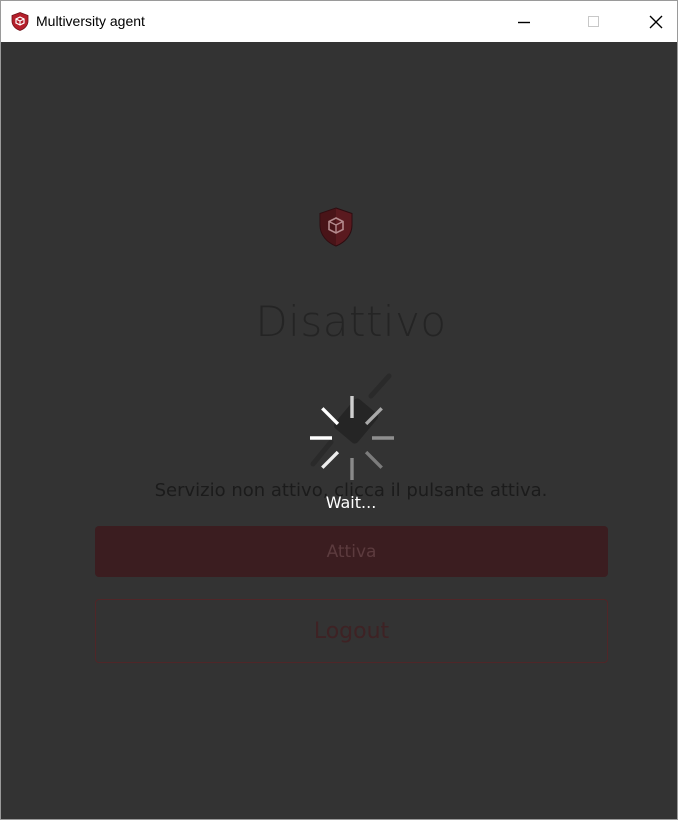 The height and width of the screenshot is (820, 678). I want to click on logout-button: Logout, so click(351, 631).